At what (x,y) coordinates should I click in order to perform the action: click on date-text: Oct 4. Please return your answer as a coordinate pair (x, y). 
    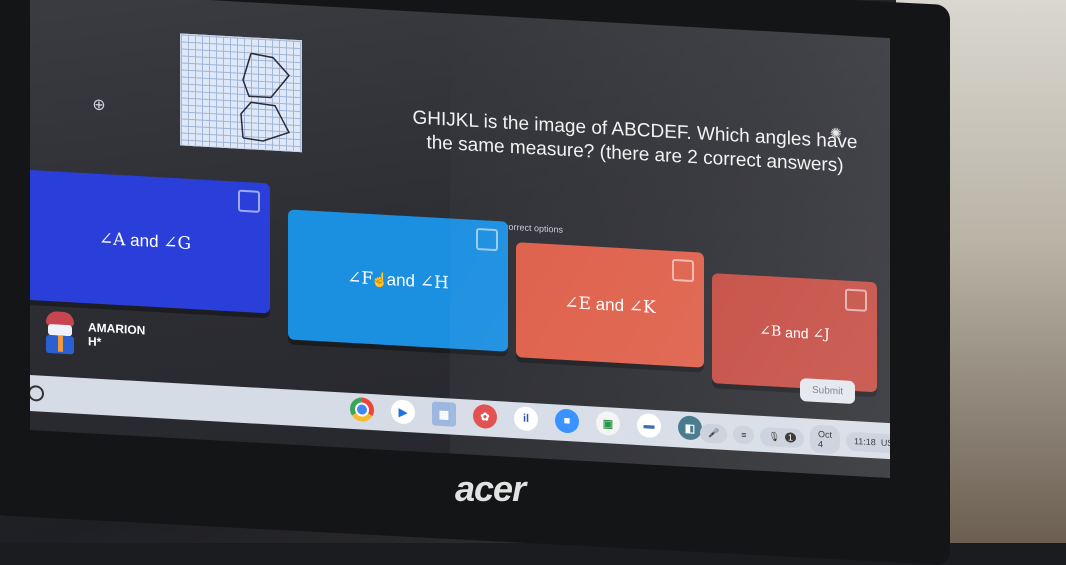
    Looking at the image, I should click on (824, 439).